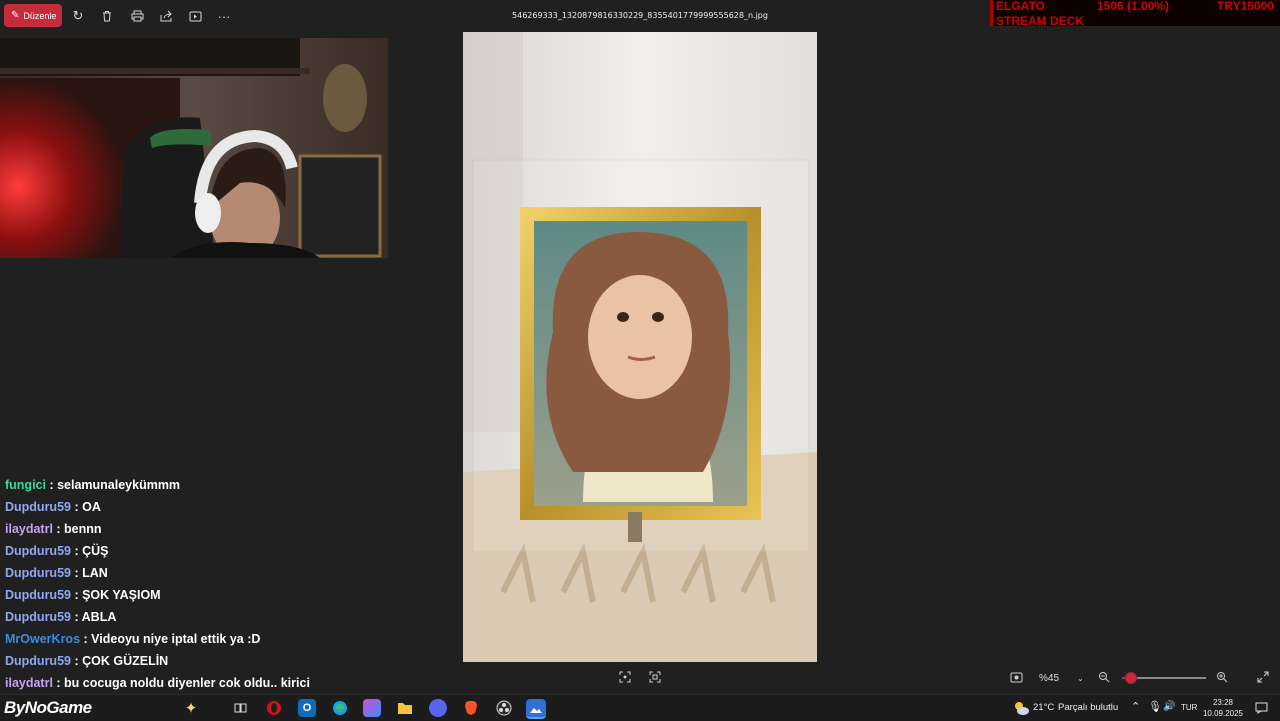 The height and width of the screenshot is (721, 1280). Describe the element at coordinates (107, 16) in the screenshot. I see `delete-icon` at that location.